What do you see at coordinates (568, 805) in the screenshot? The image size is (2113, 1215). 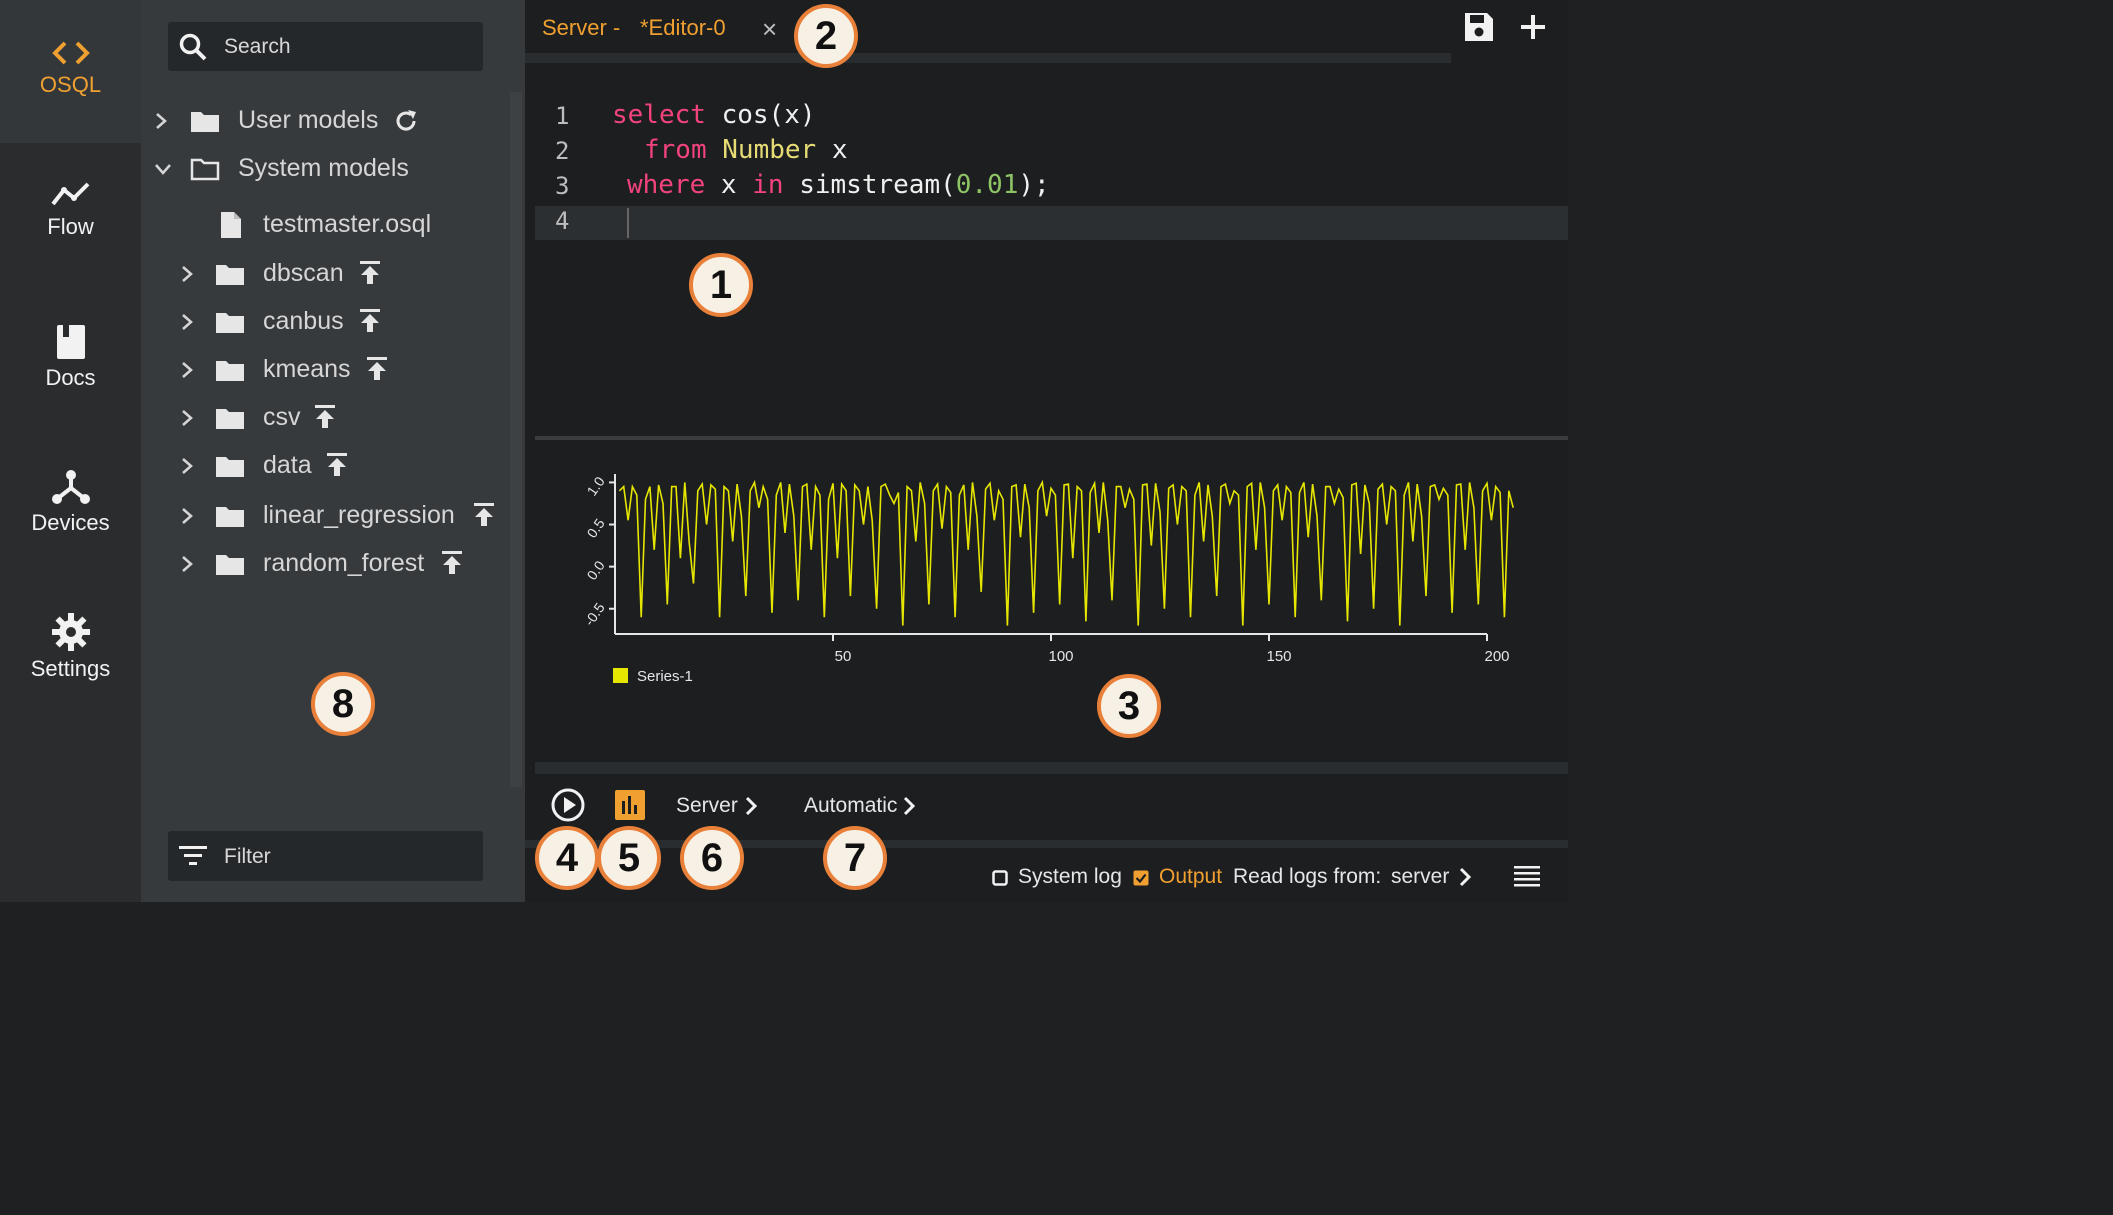 I see `play-icon` at bounding box center [568, 805].